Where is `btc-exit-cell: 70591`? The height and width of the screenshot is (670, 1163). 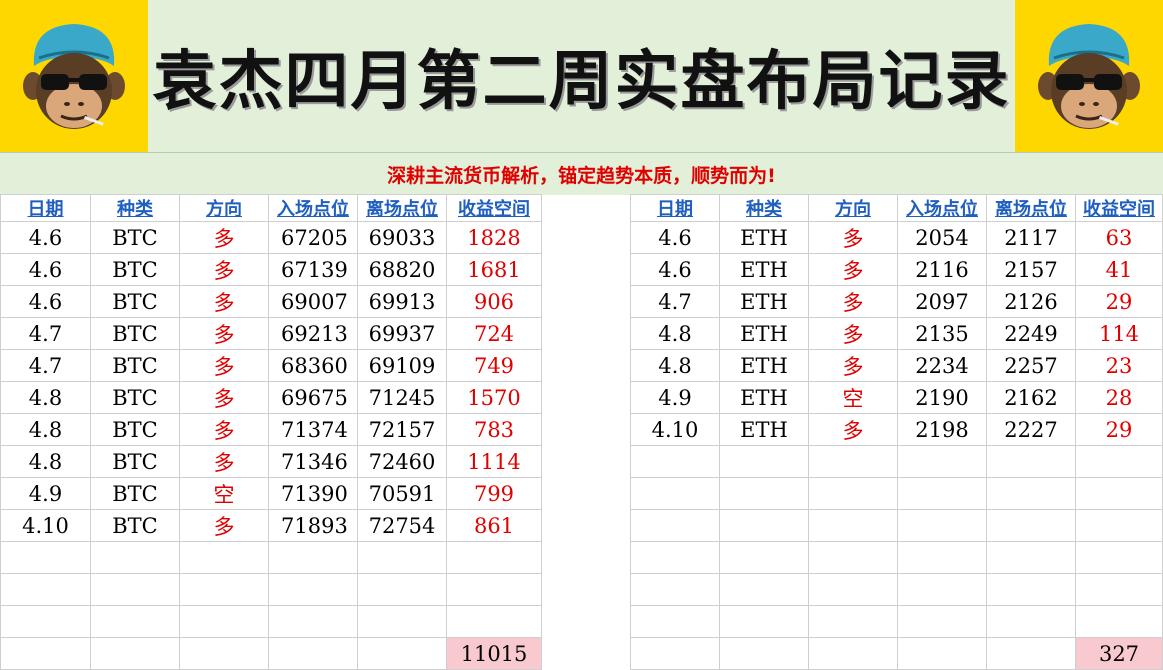
btc-exit-cell: 70591 is located at coordinates (402, 493).